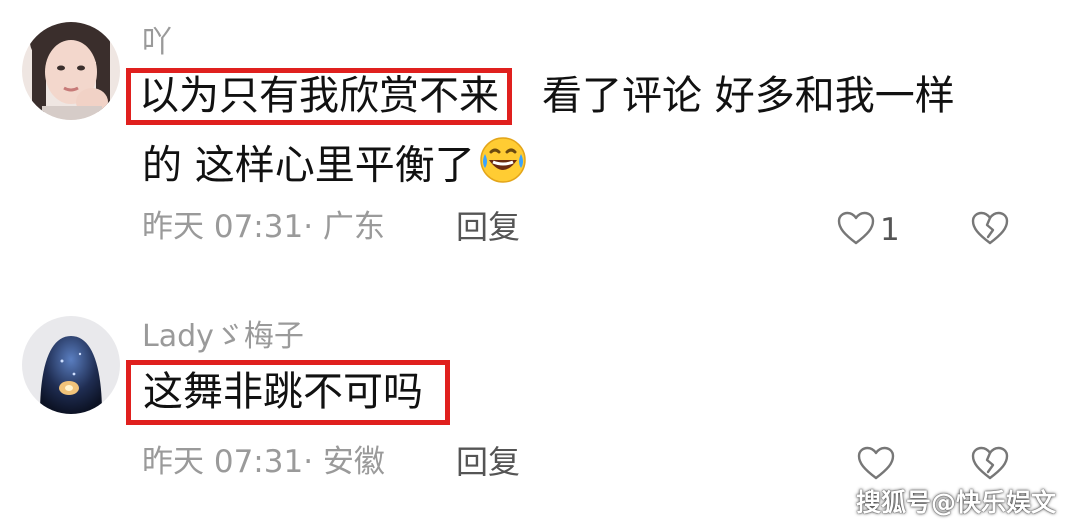 Image resolution: width=1078 pixels, height=527 pixels. I want to click on comment-meta: 昨天 07:31· 安徽, so click(263, 462).